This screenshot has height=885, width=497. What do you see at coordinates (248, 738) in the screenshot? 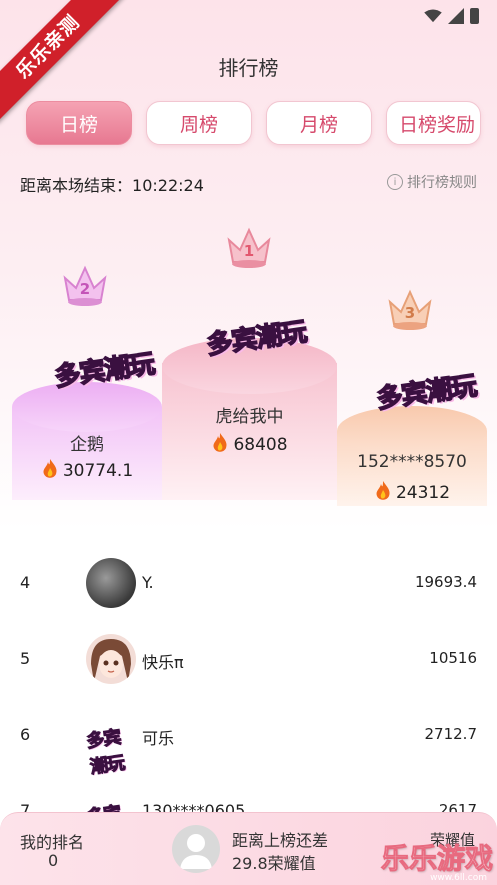
I see `list-item: 6 多宾潮玩 可乐 2712.7` at bounding box center [248, 738].